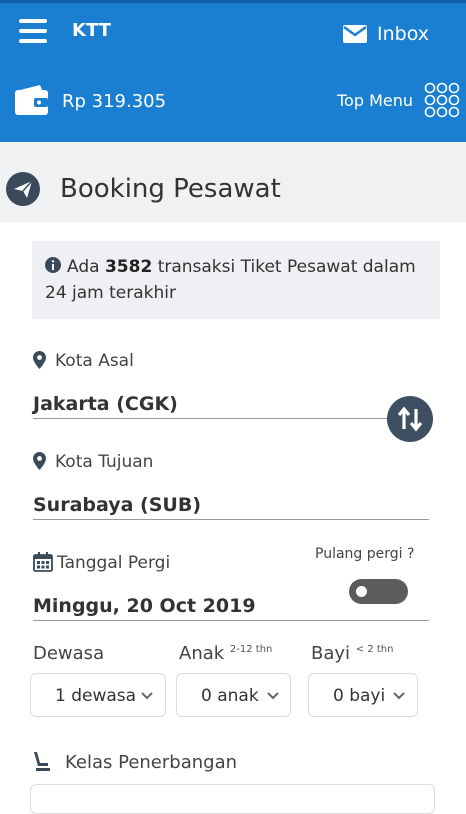  I want to click on child-select: 0 anak, so click(233, 695).